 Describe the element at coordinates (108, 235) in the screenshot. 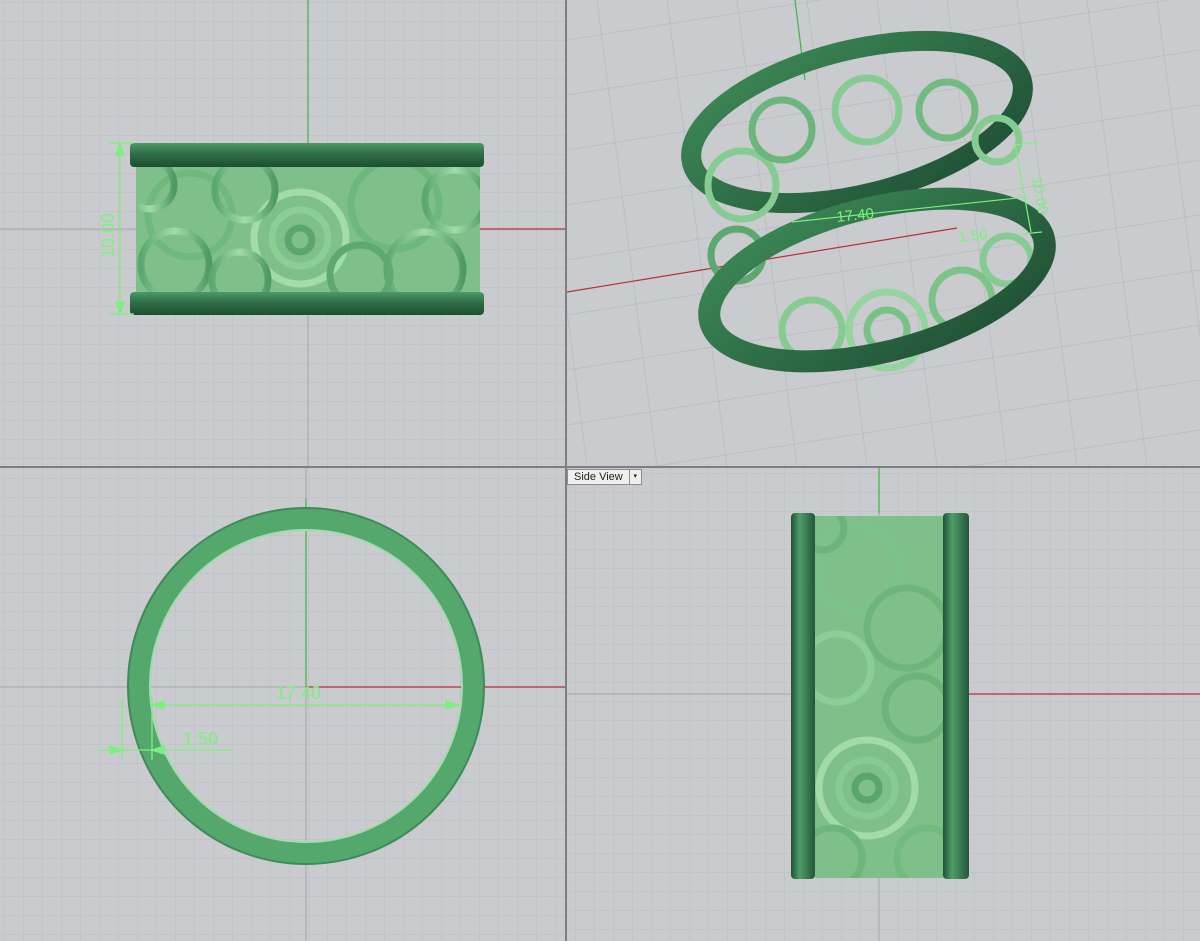

I see `height-dim-label: 10.00` at that location.